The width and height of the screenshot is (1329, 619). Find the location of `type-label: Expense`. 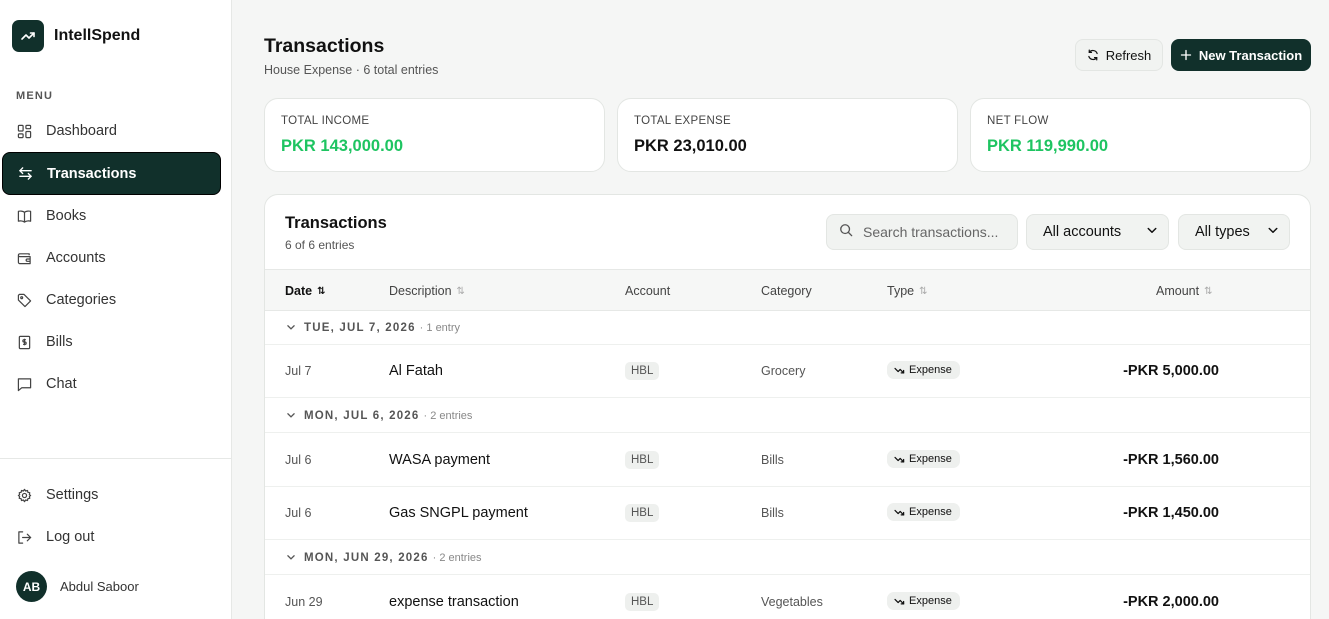

type-label: Expense is located at coordinates (930, 512).